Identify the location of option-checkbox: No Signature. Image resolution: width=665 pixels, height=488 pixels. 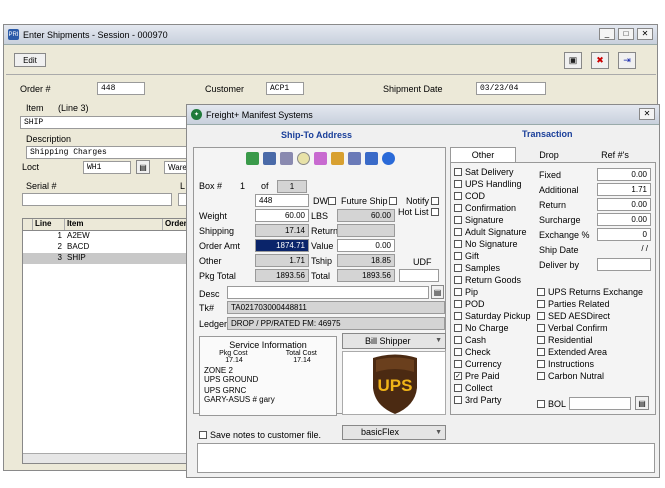
(492, 244).